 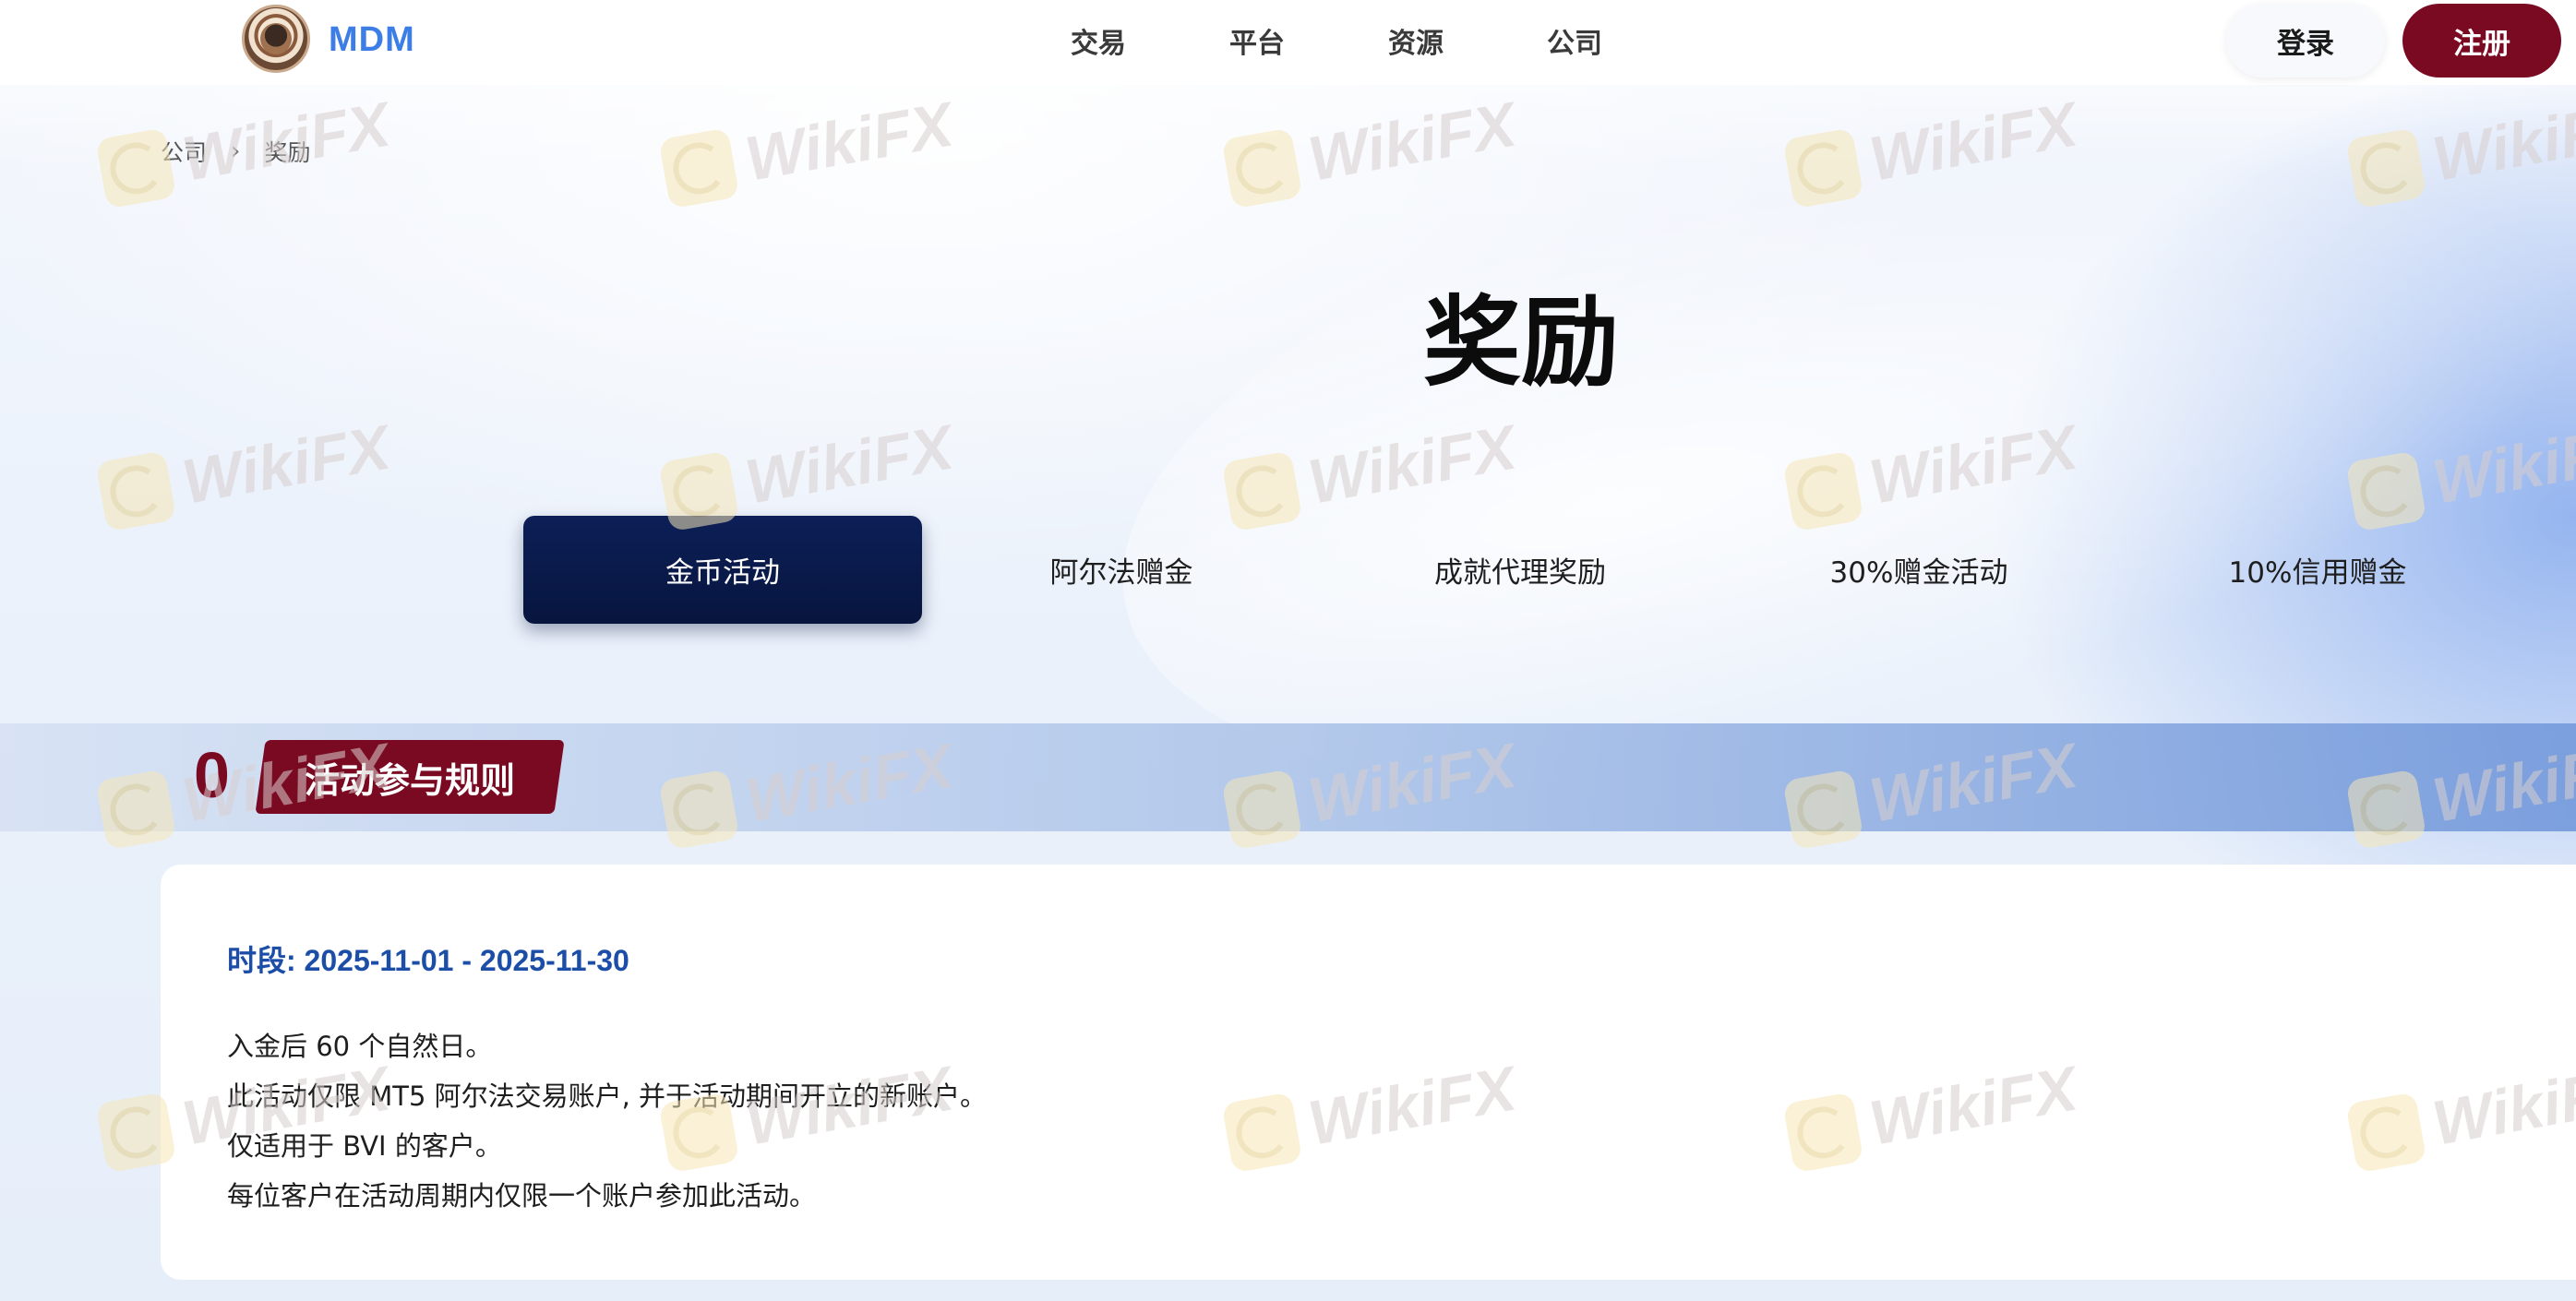 I want to click on brand-logo-icon, so click(x=276, y=39).